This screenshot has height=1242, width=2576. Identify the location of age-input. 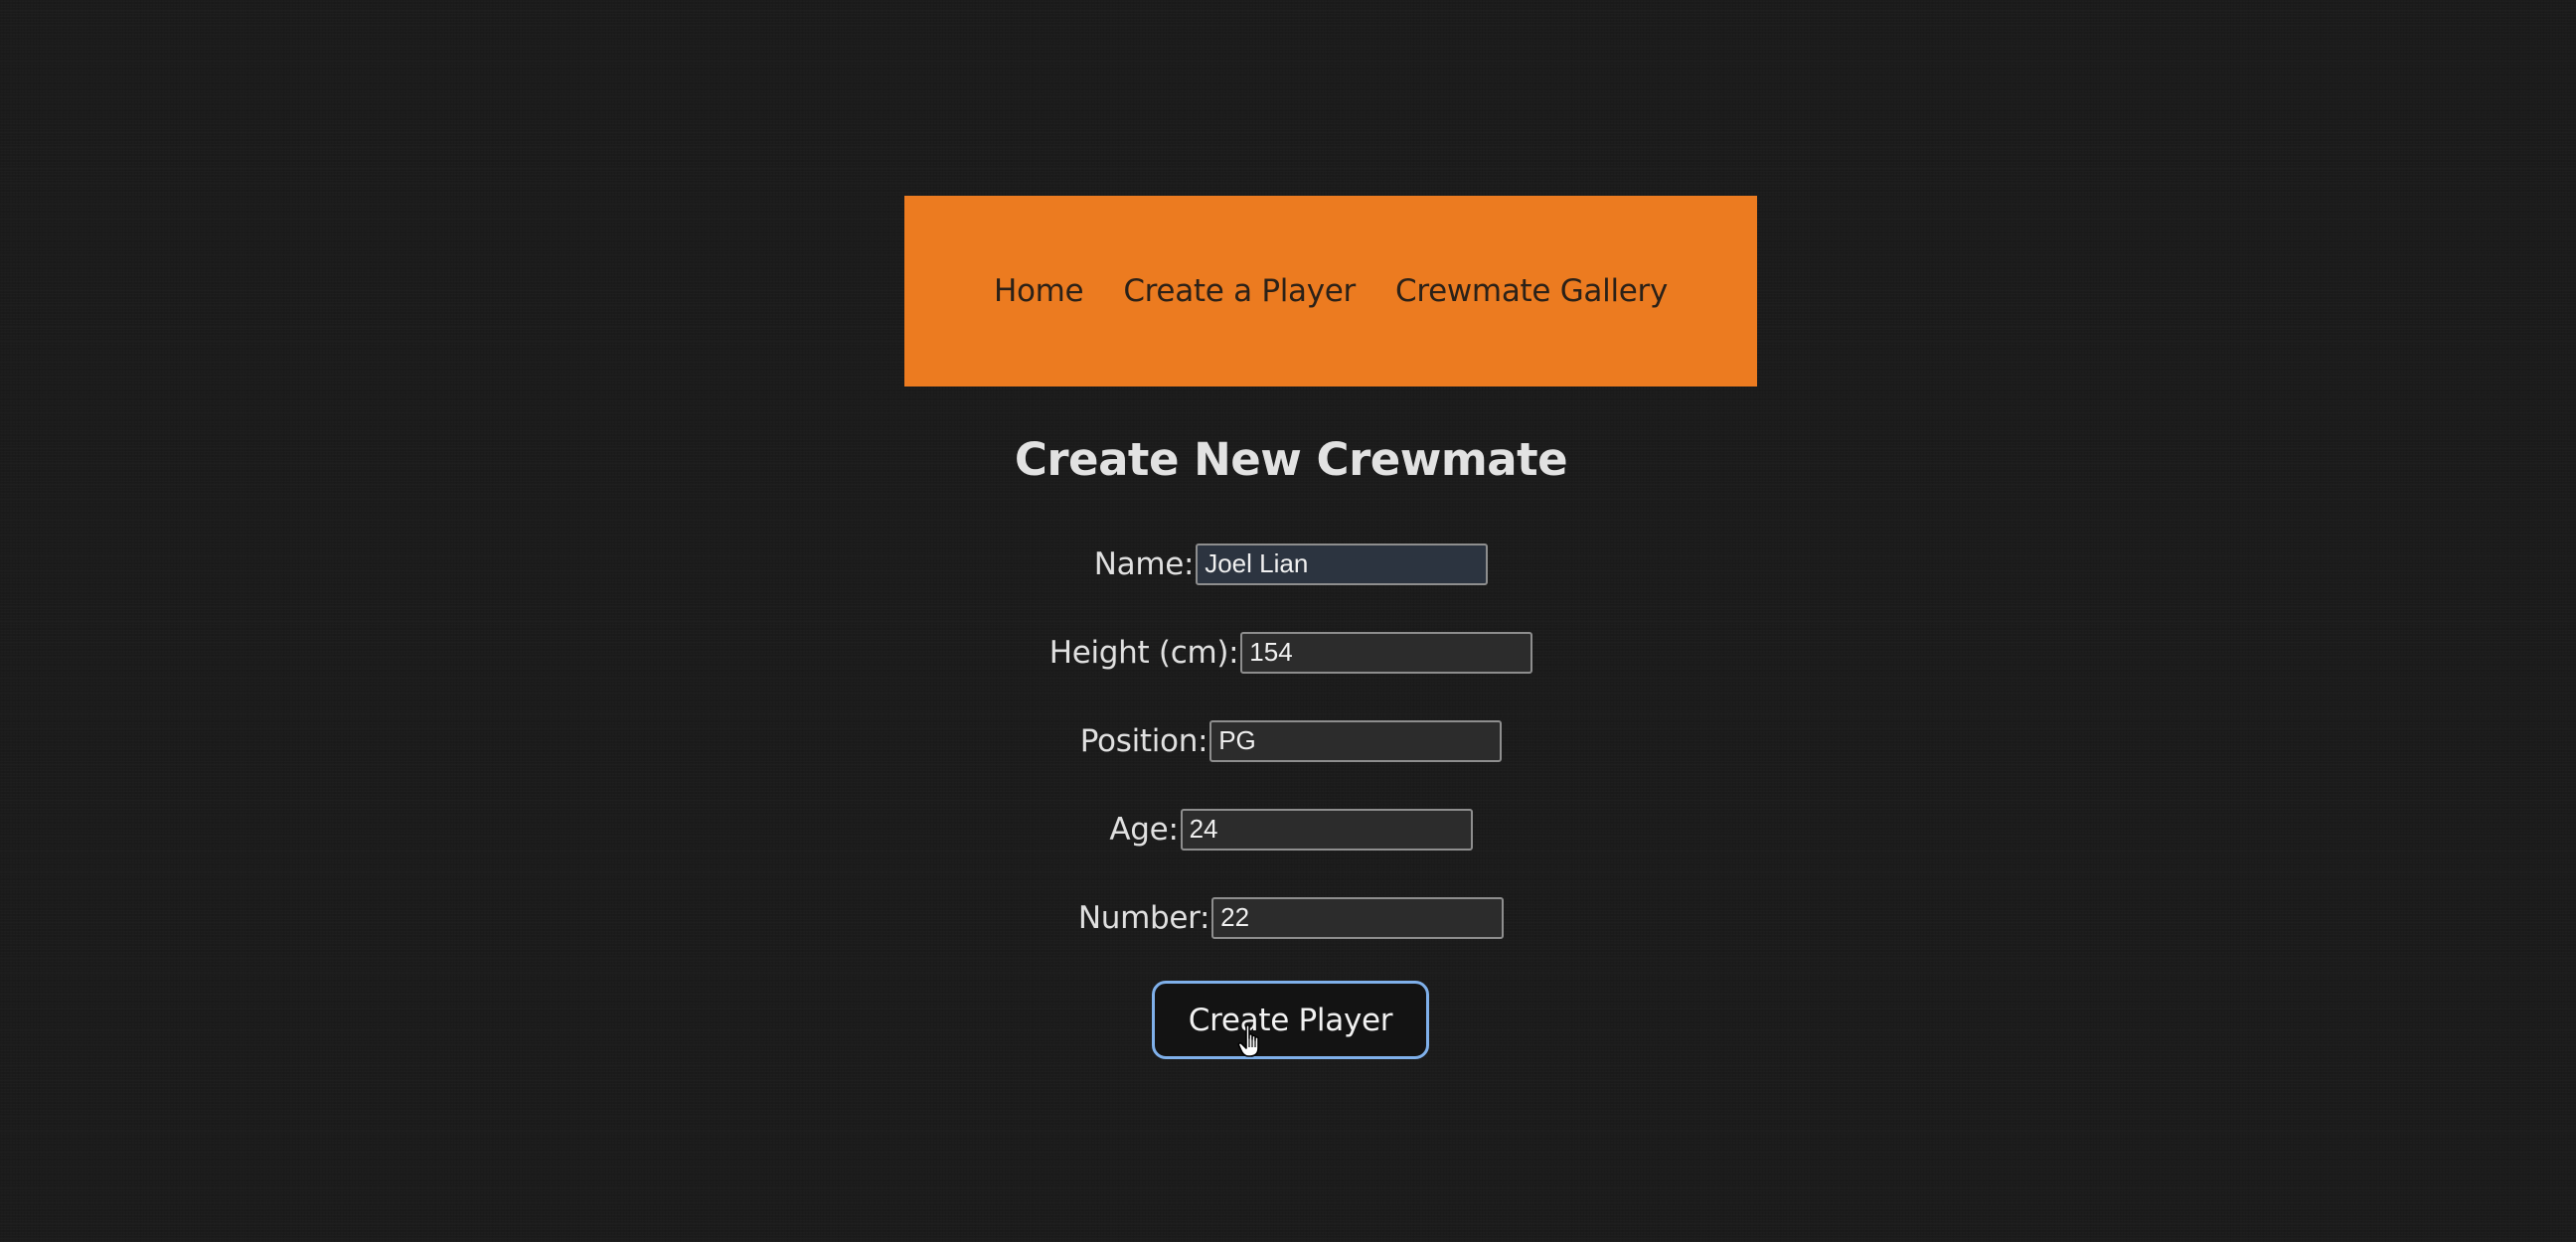
(1326, 830).